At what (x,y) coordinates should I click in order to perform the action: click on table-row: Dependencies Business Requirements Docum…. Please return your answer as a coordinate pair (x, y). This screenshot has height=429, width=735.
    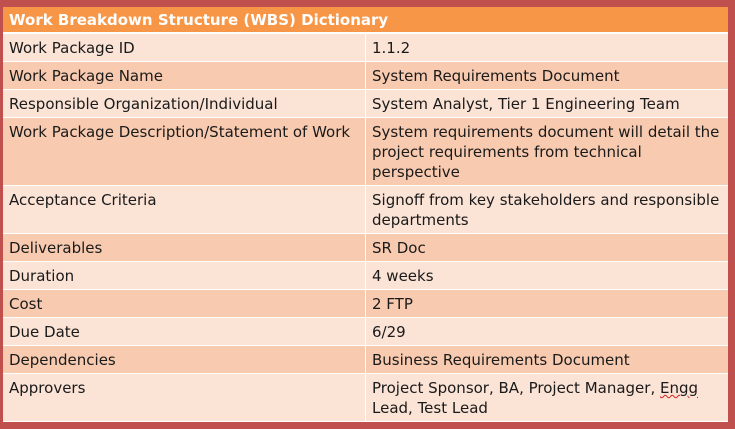
    Looking at the image, I should click on (365, 359).